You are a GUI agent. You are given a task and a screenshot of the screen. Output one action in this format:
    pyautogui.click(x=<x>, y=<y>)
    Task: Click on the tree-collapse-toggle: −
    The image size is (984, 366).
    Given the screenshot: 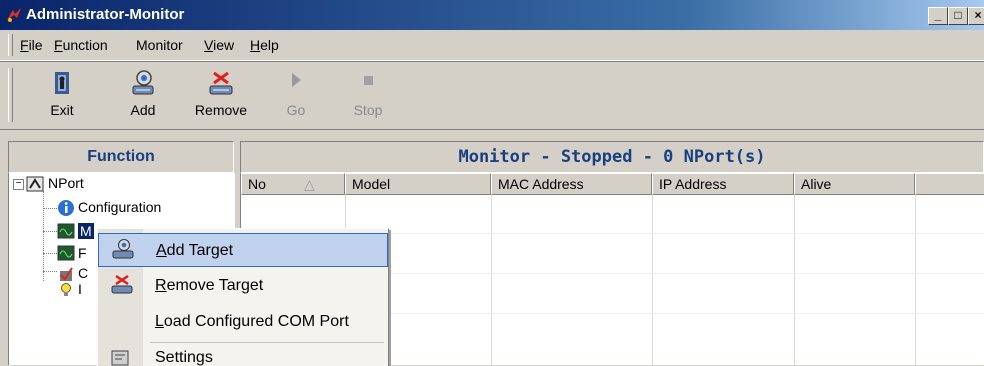 What is the action you would take?
    pyautogui.click(x=18, y=184)
    